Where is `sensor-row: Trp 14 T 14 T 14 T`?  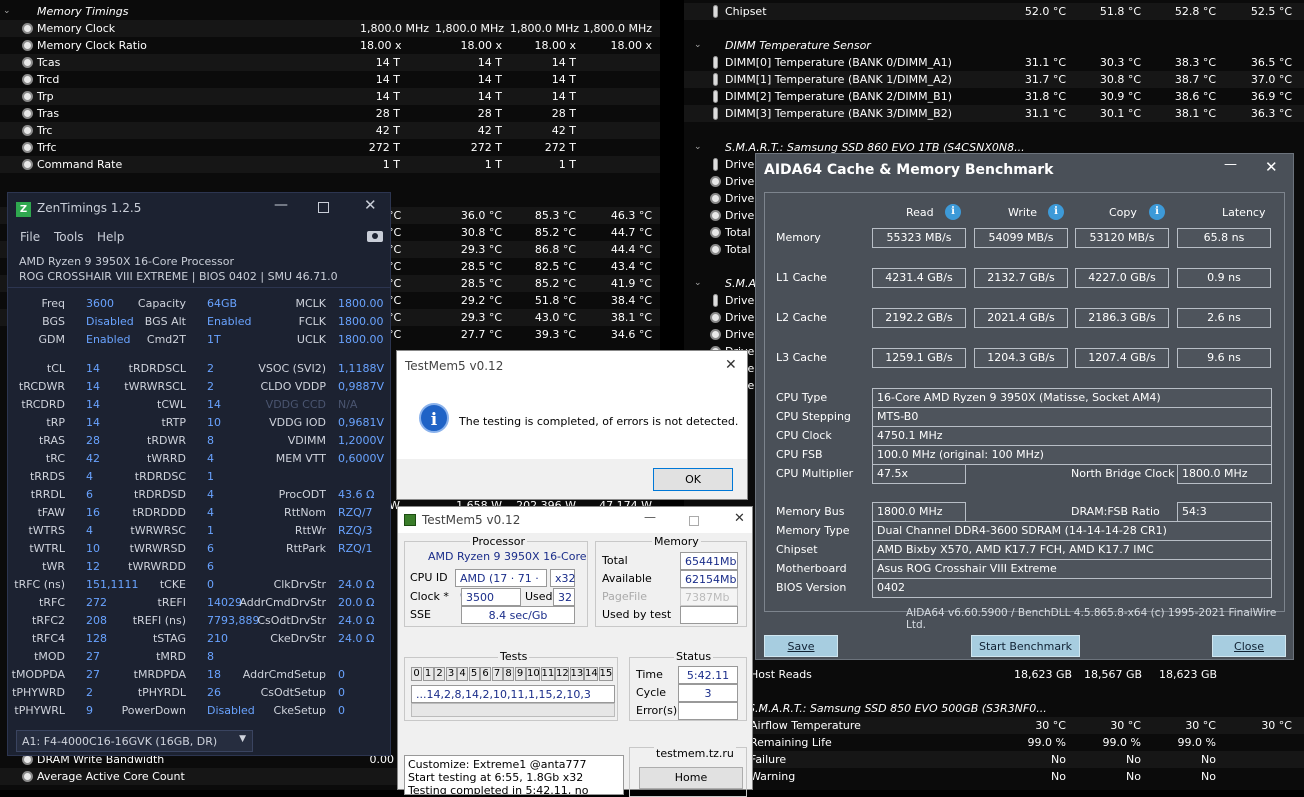 sensor-row: Trp 14 T 14 T 14 T is located at coordinates (330, 96).